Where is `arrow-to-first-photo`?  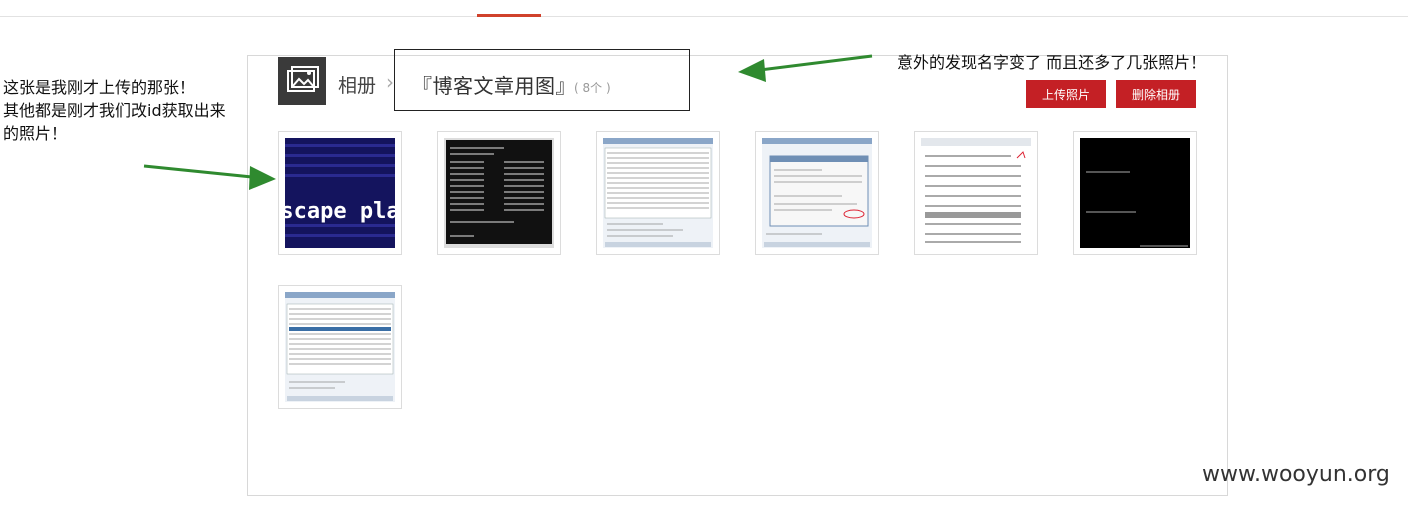 arrow-to-first-photo is located at coordinates (209, 177).